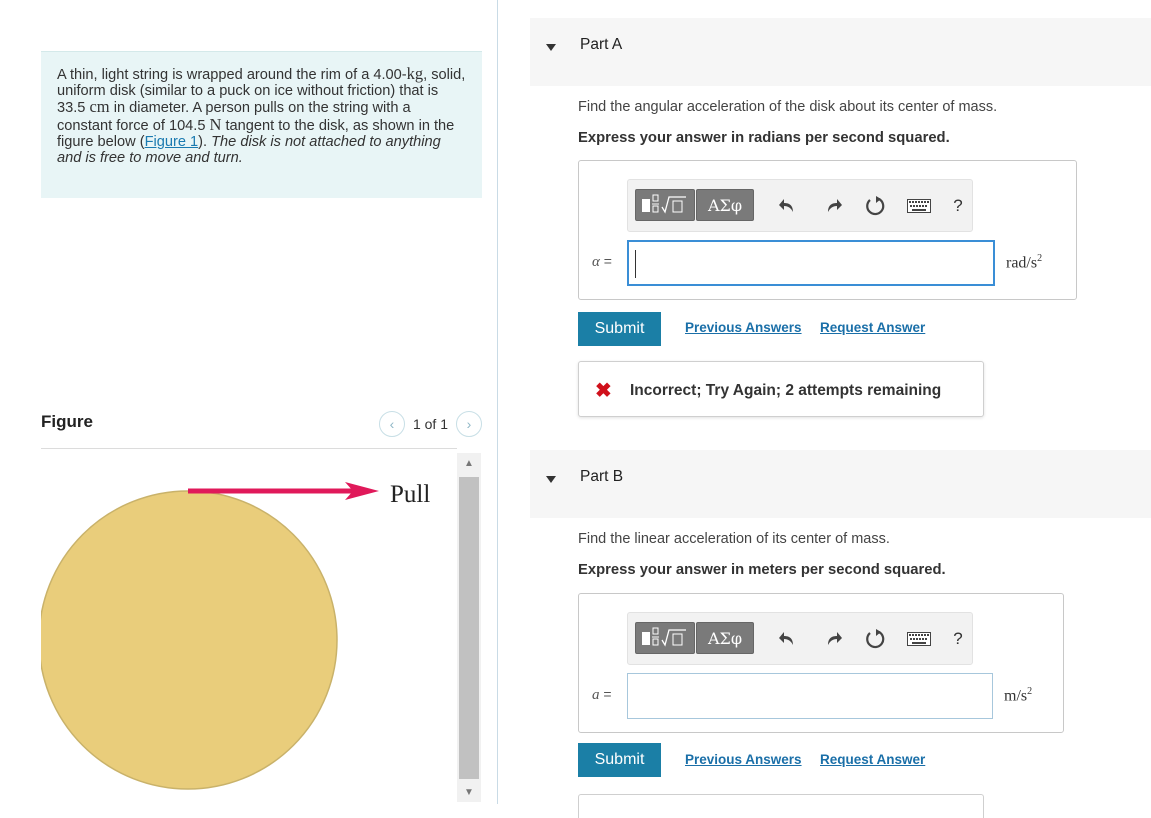  Describe the element at coordinates (261, 425) in the screenshot. I see `figure-header: Figure ‹ 1 of 1 ›` at that location.